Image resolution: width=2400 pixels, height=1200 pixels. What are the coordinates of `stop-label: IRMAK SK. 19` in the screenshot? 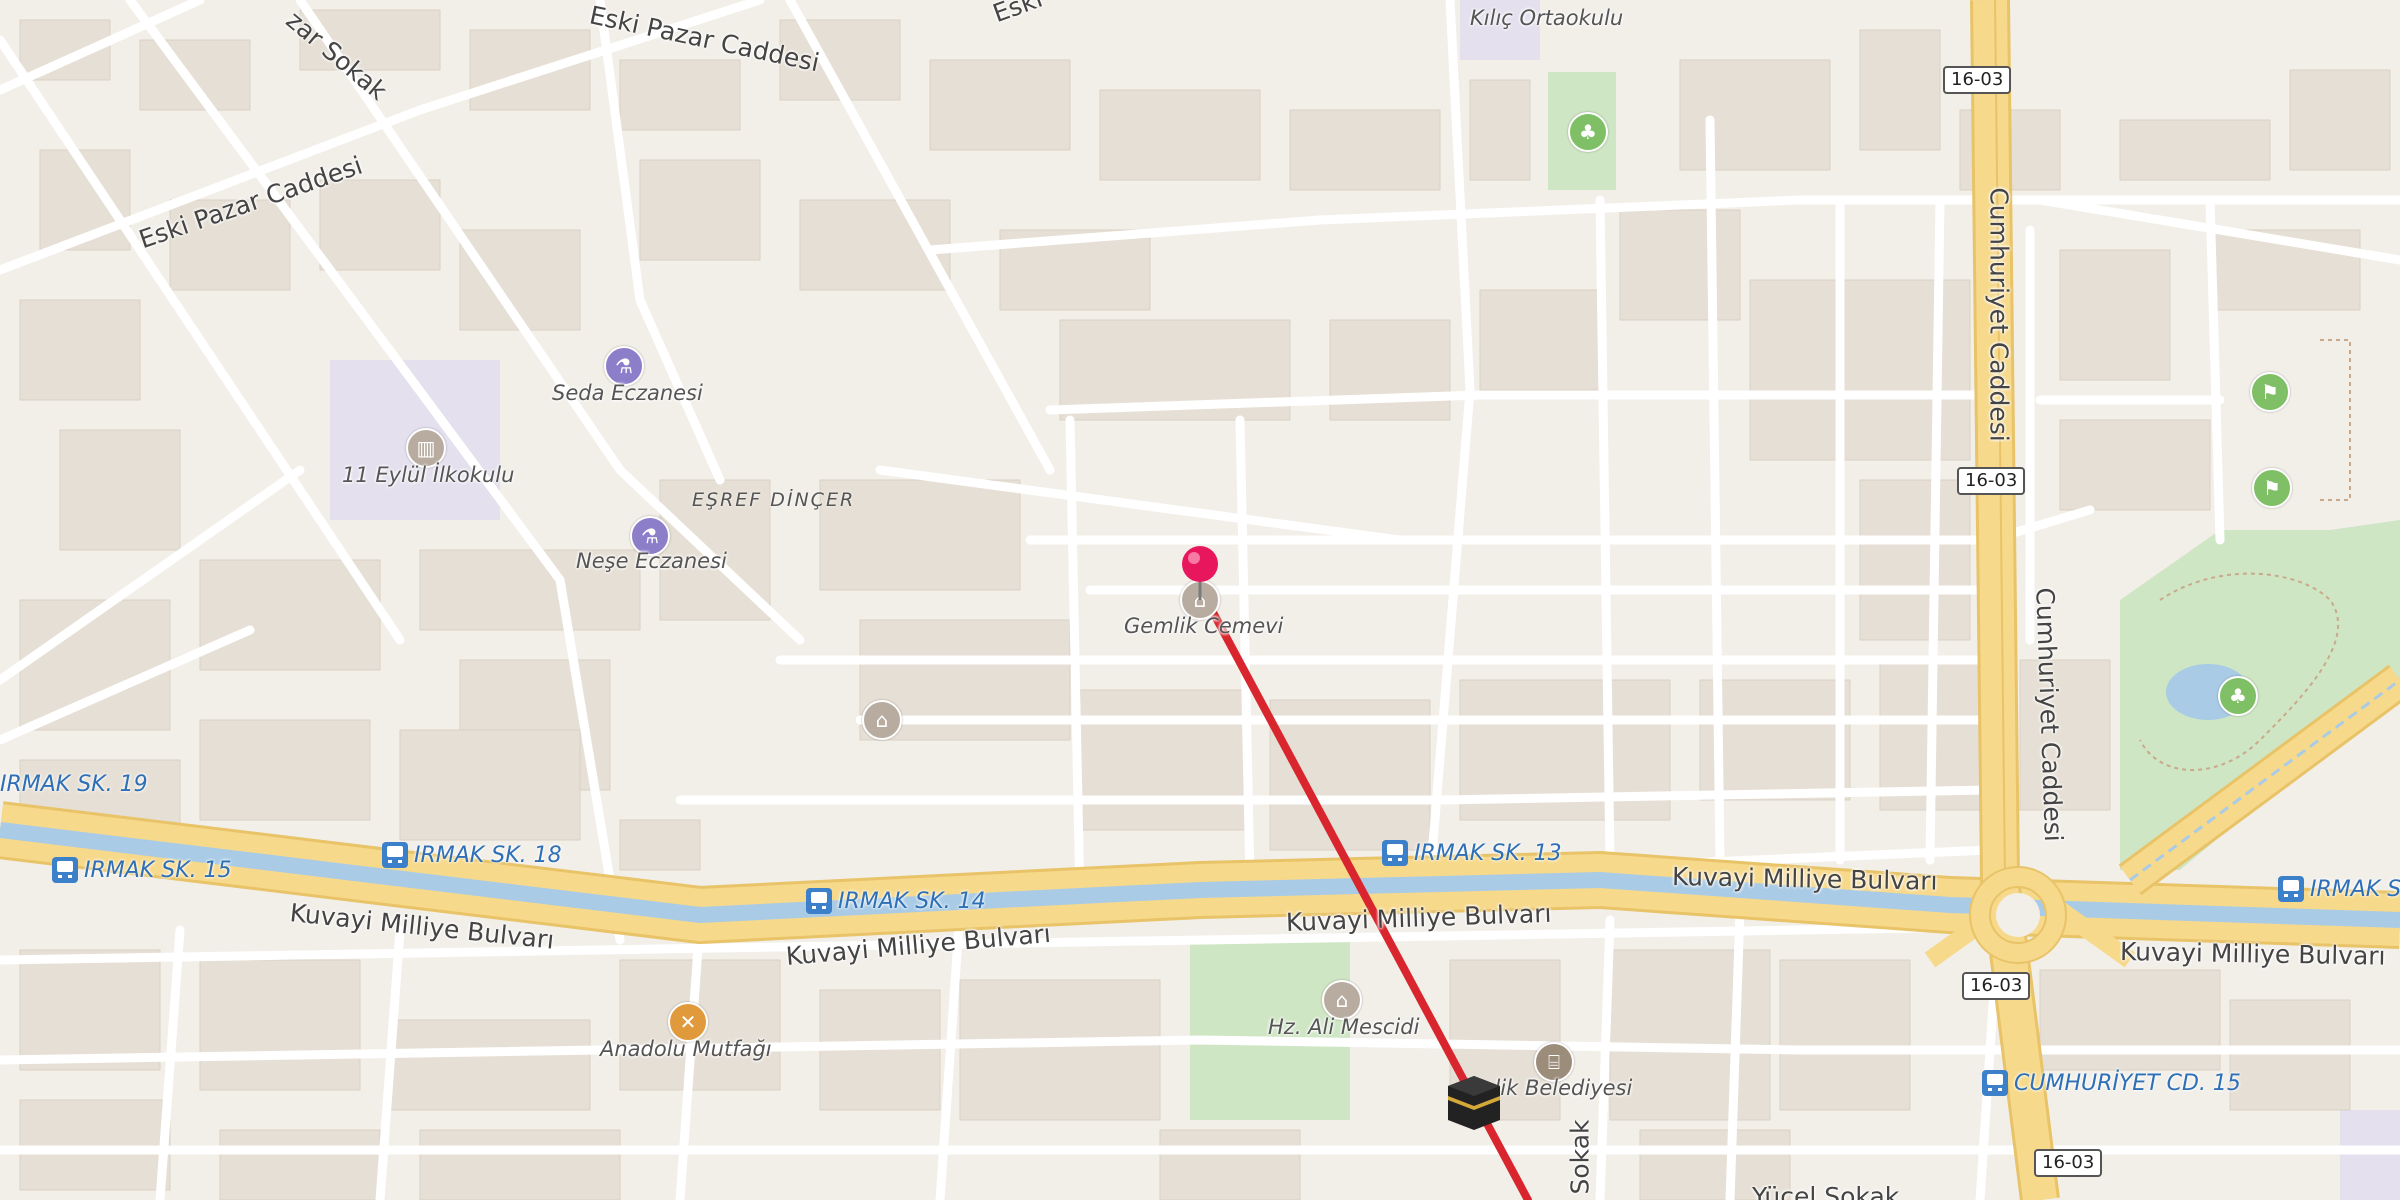 It's located at (74, 784).